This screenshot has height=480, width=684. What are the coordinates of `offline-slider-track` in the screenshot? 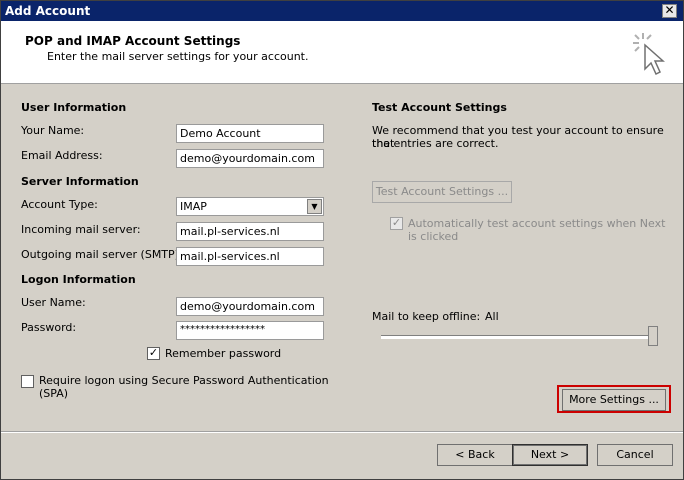 It's located at (519, 337).